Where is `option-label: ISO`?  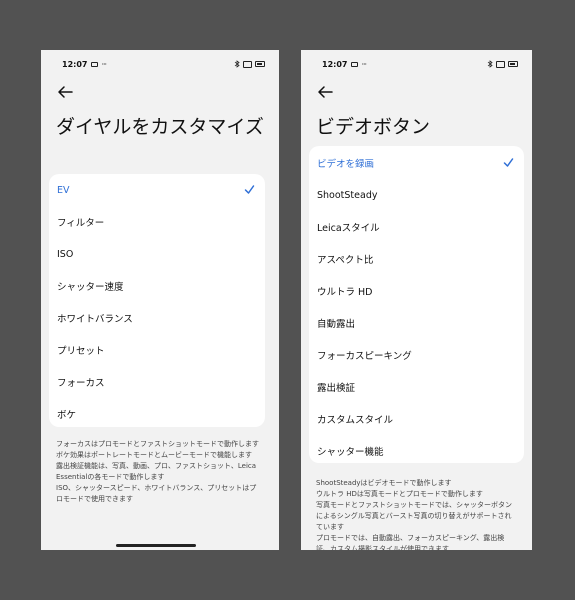
option-label: ISO is located at coordinates (65, 254).